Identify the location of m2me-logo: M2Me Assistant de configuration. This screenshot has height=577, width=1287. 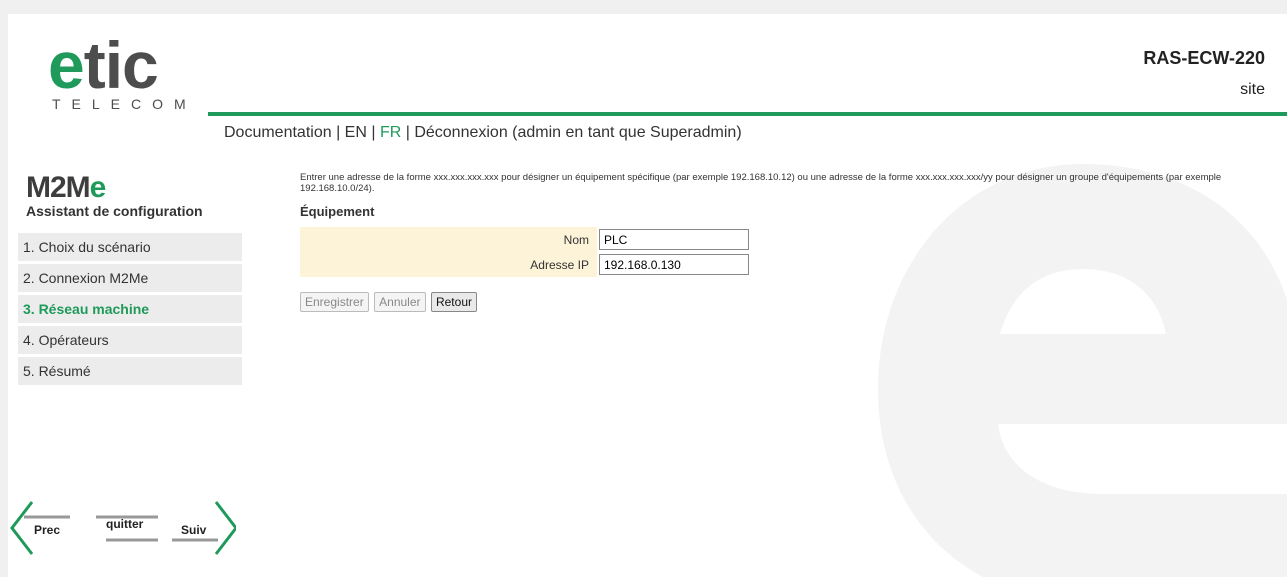
(114, 195).